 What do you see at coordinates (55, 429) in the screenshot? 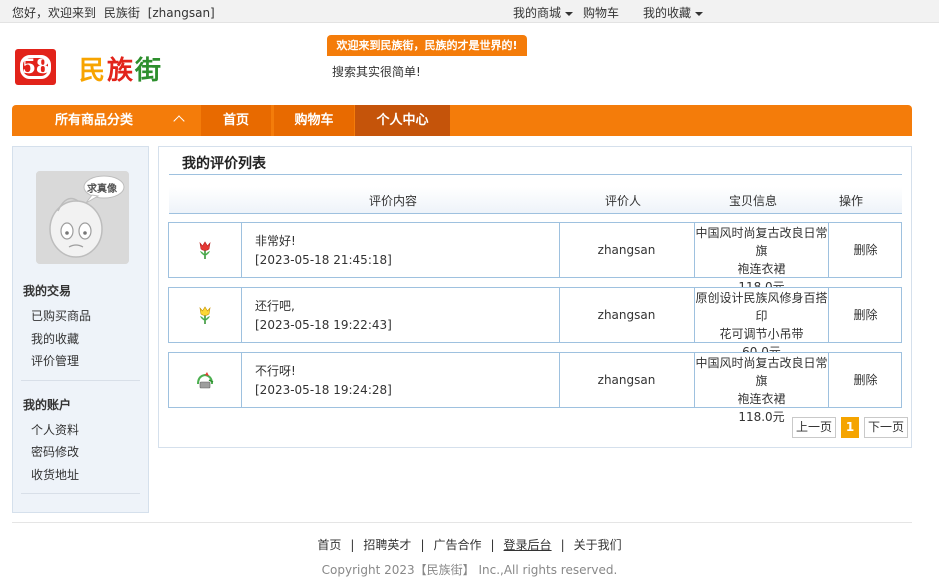
I see `sidebar-item-profile: 个人资料` at bounding box center [55, 429].